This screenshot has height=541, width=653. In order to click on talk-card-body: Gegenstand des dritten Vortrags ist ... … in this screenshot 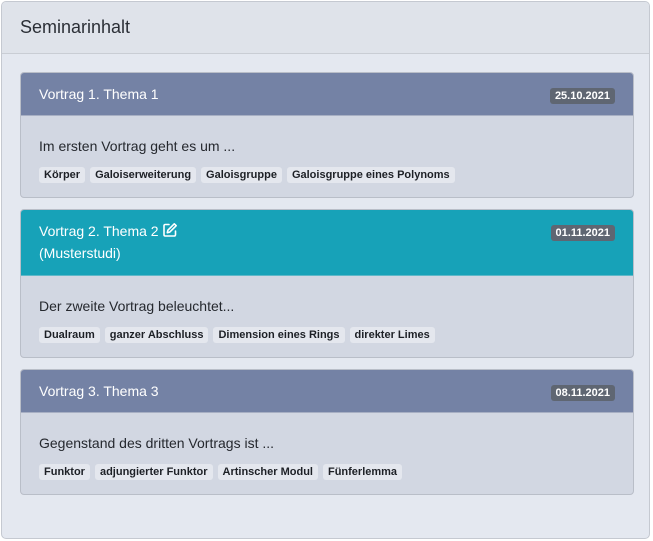, I will do `click(327, 453)`.